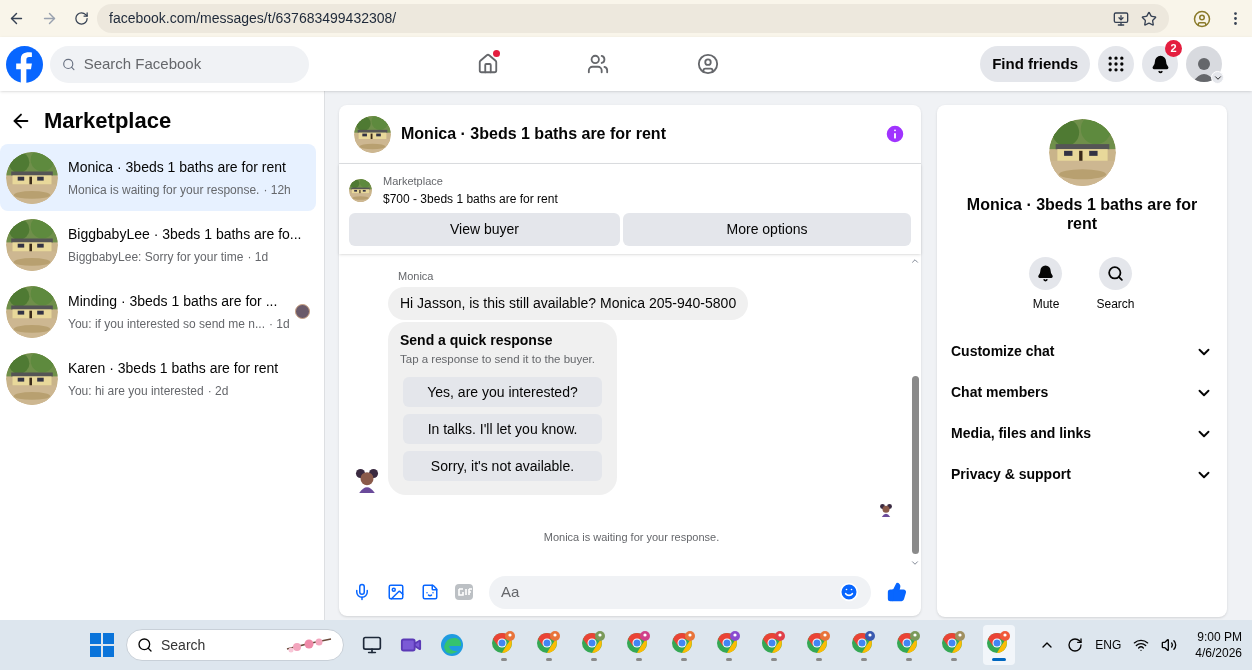 Image resolution: width=1252 pixels, height=670 pixels. Describe the element at coordinates (633, 18) in the screenshot. I see `address-bar: facebook.com/messages/t/637683499432308/` at that location.